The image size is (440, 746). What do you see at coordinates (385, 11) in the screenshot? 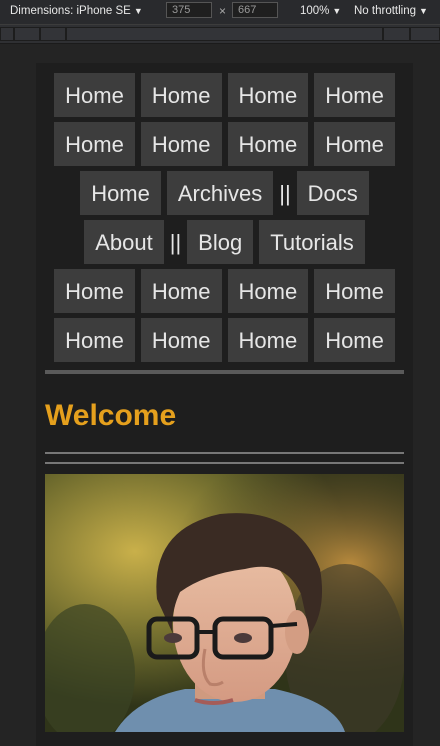
I see `throttle-label: No throttling` at bounding box center [385, 11].